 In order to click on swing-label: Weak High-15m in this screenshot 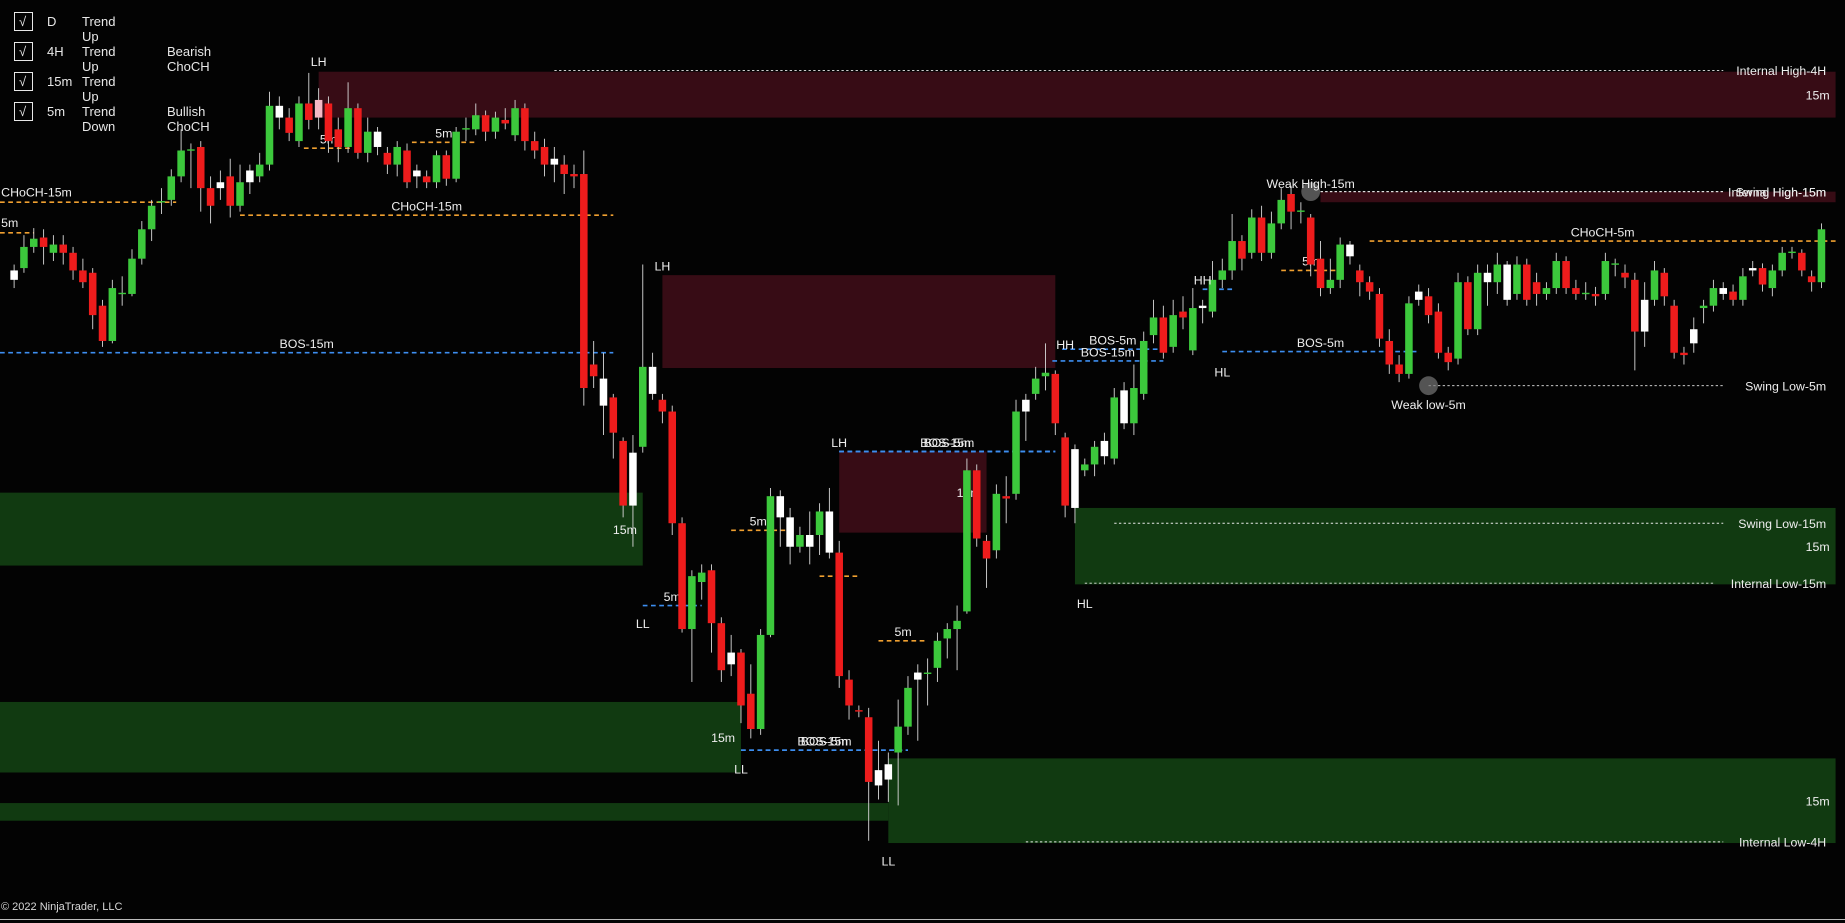, I will do `click(1311, 184)`.